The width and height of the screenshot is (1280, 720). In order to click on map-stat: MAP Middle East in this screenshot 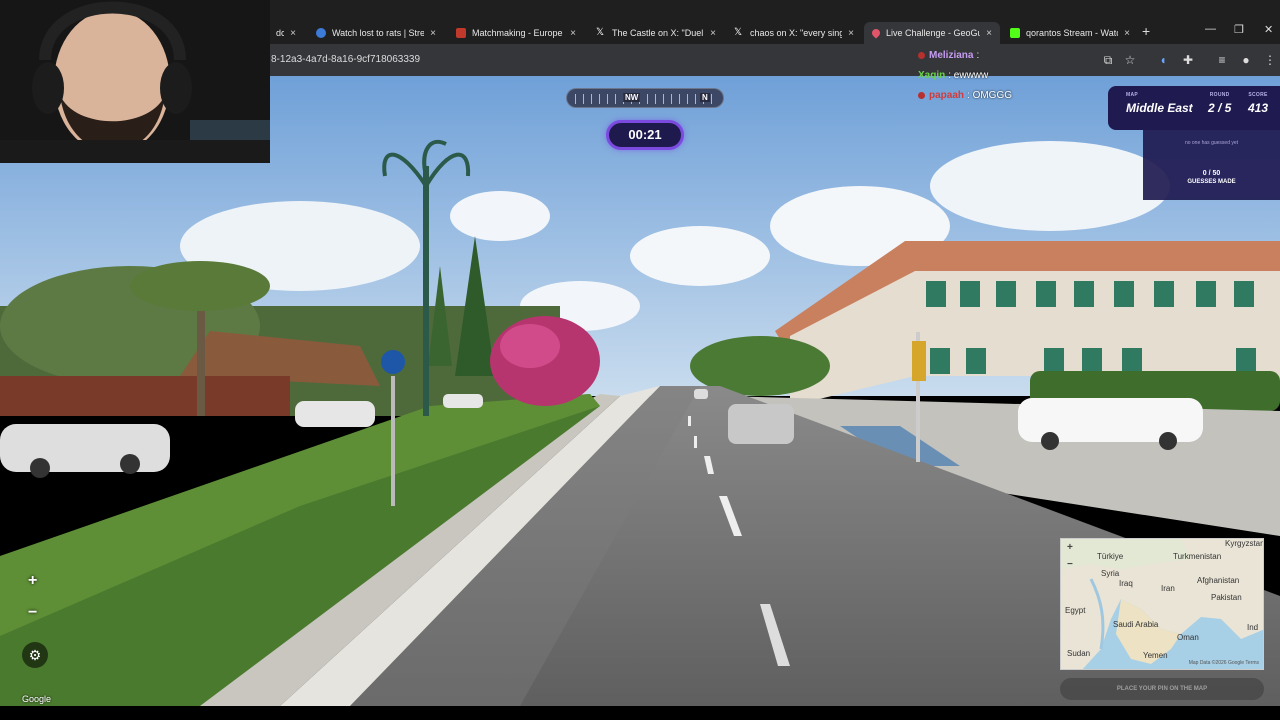, I will do `click(1159, 103)`.